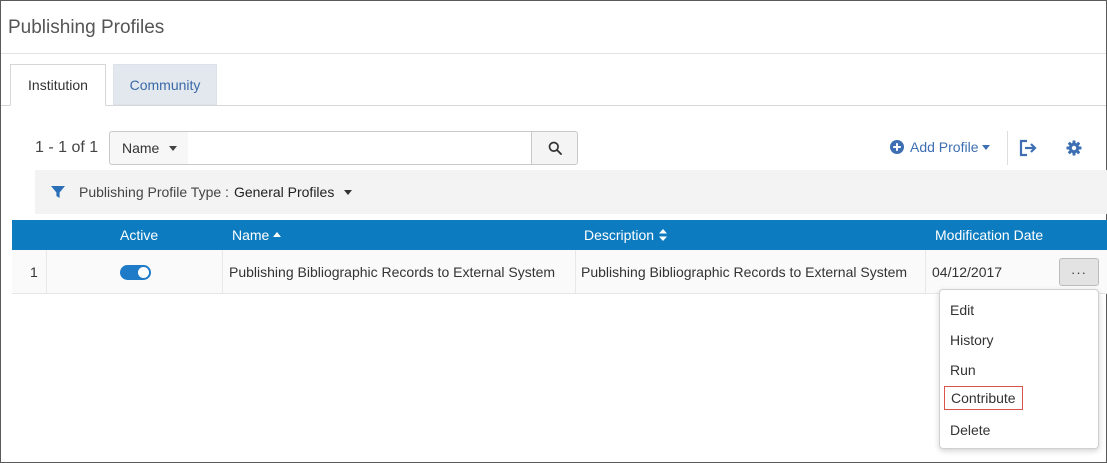 The height and width of the screenshot is (463, 1107). Describe the element at coordinates (967, 272) in the screenshot. I see `row-modification-date: 04/12/2017` at that location.